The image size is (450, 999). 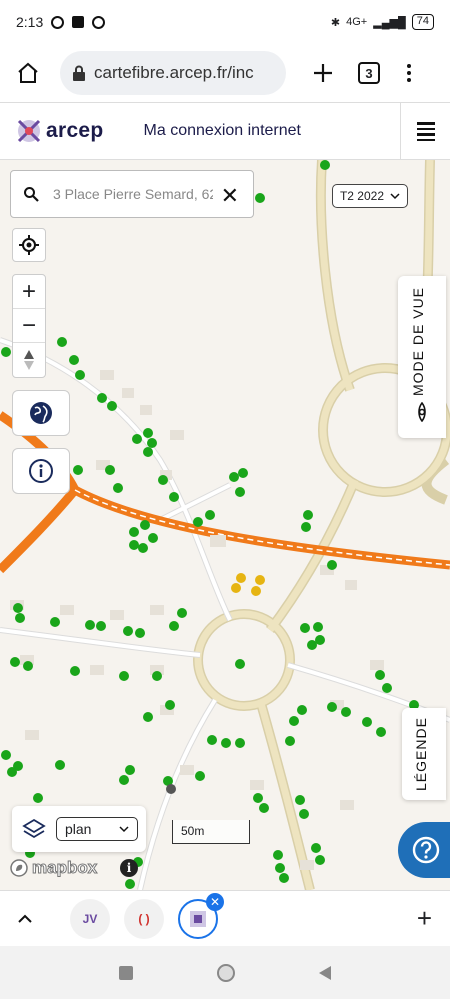 I want to click on basemap-value: plan, so click(x=78, y=829).